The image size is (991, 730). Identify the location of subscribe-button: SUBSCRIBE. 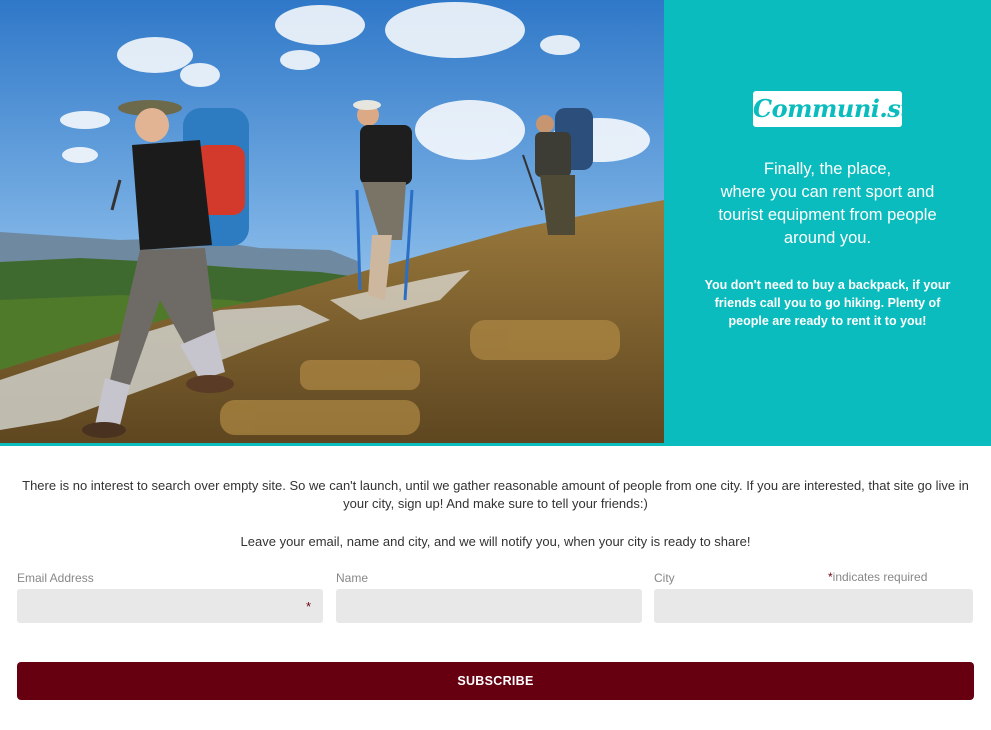
(495, 681).